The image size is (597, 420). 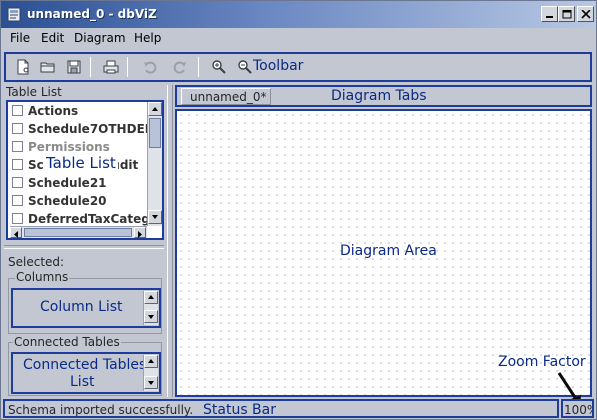 I want to click on redo-button, so click(x=180, y=67).